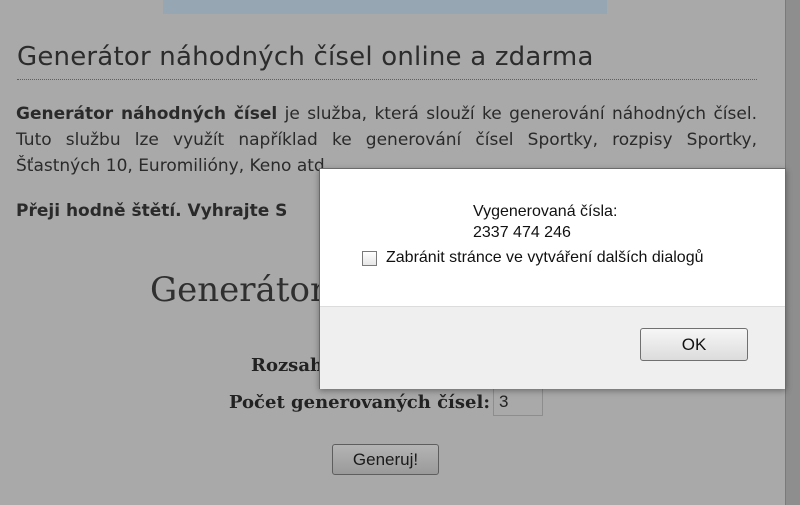 The height and width of the screenshot is (505, 800). Describe the element at coordinates (359, 402) in the screenshot. I see `count-label: Počet generovaných čísel:` at that location.